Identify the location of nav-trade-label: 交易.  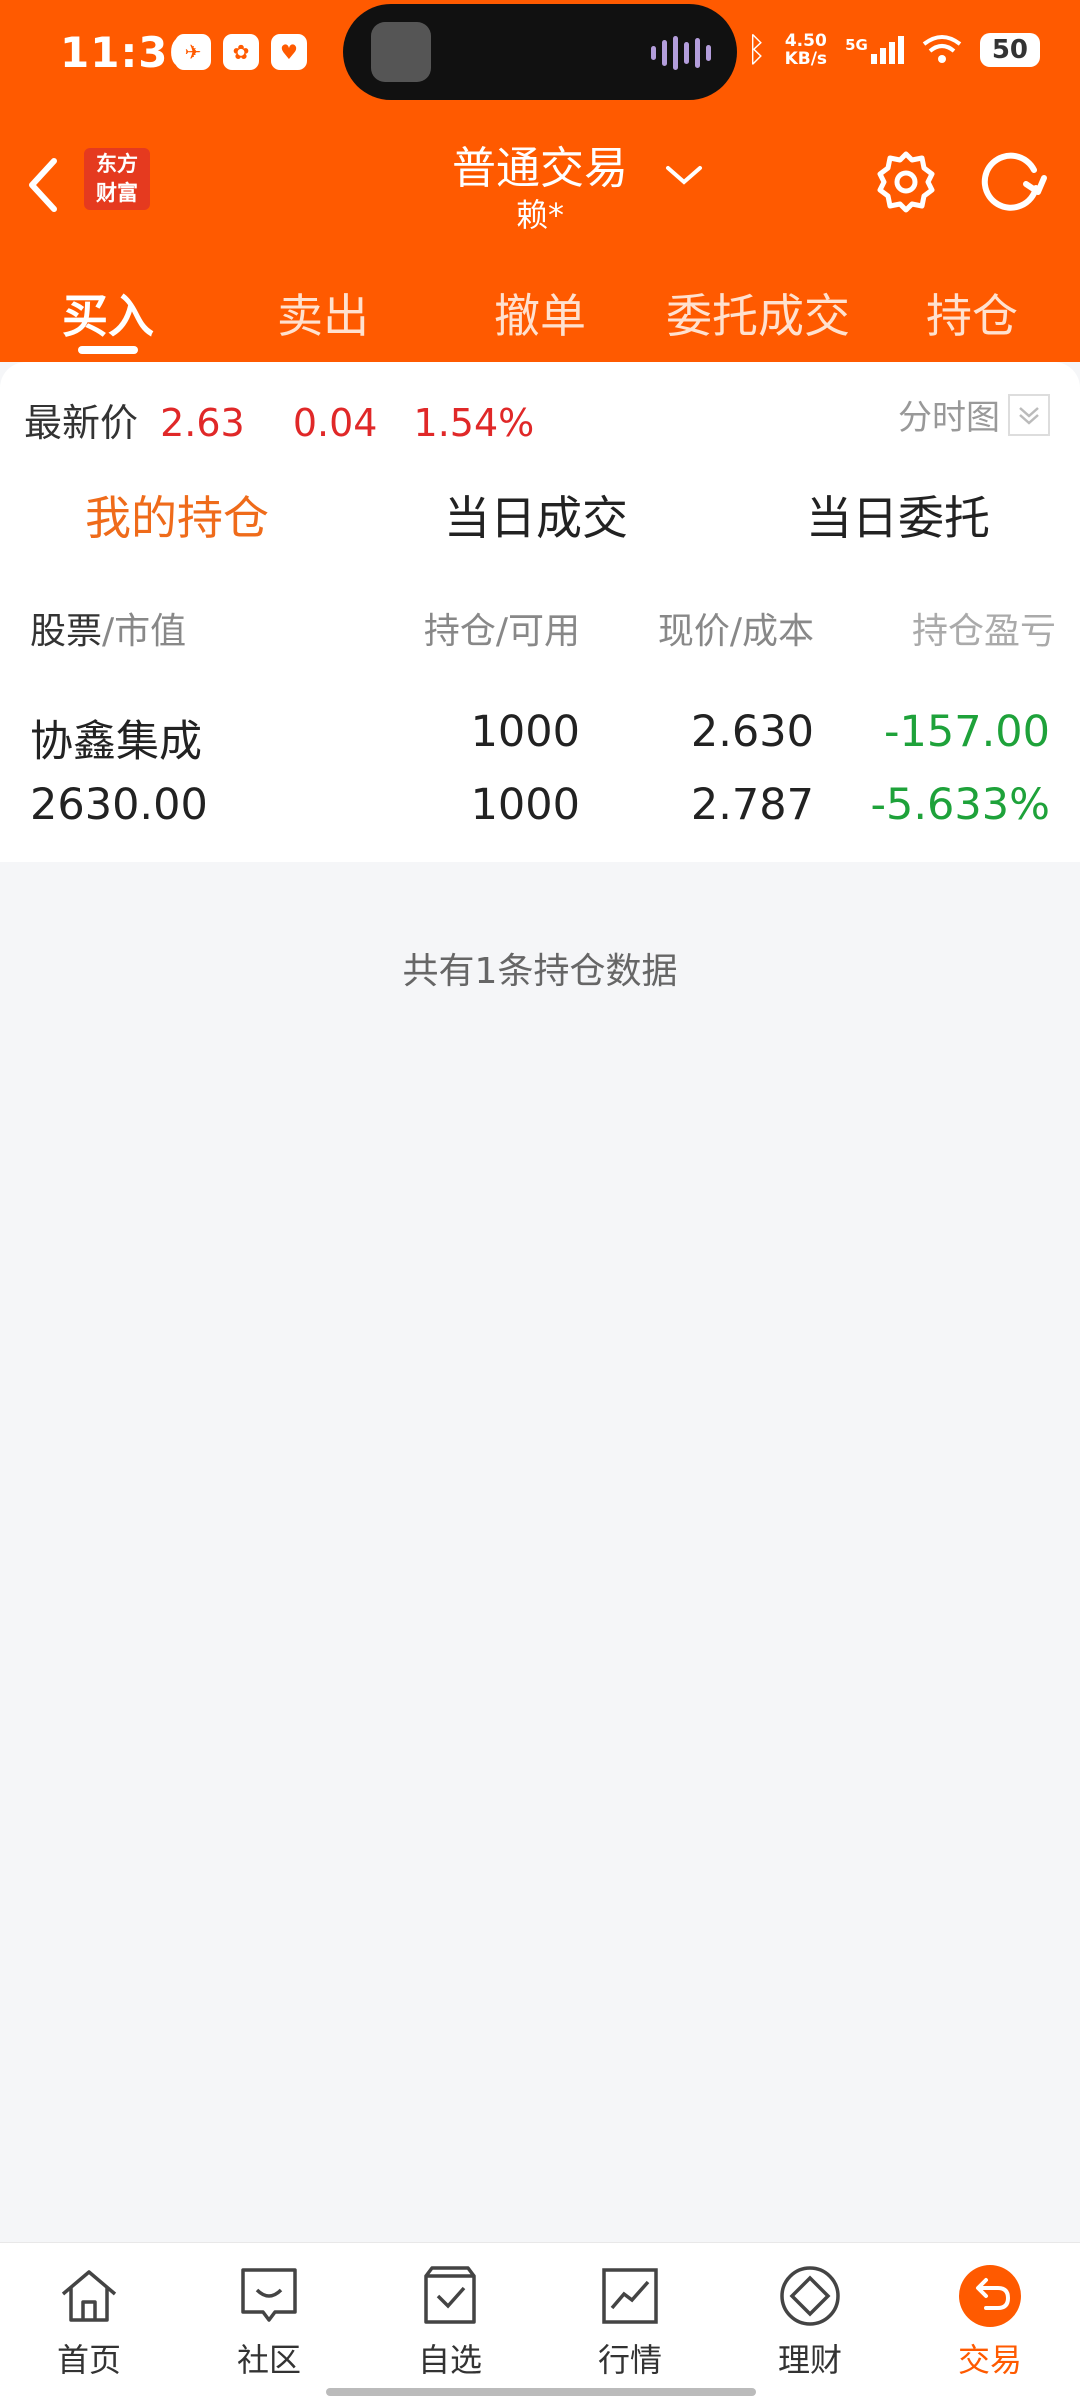
(989, 2360).